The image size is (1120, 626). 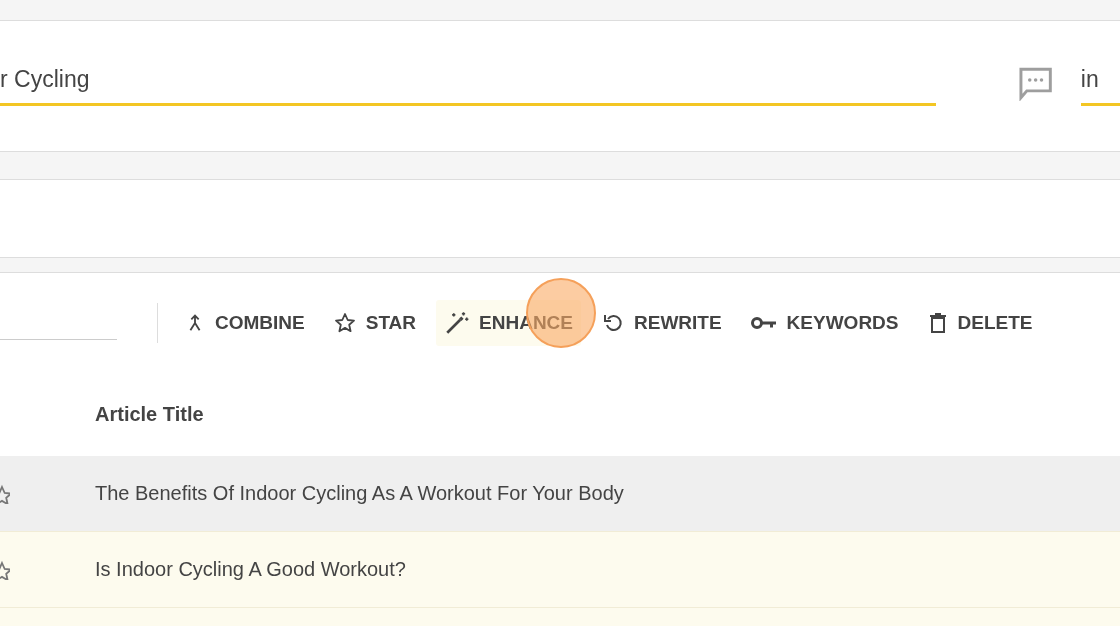 I want to click on table-row: Is Indoor Cycling A Good Workout?, so click(x=560, y=569).